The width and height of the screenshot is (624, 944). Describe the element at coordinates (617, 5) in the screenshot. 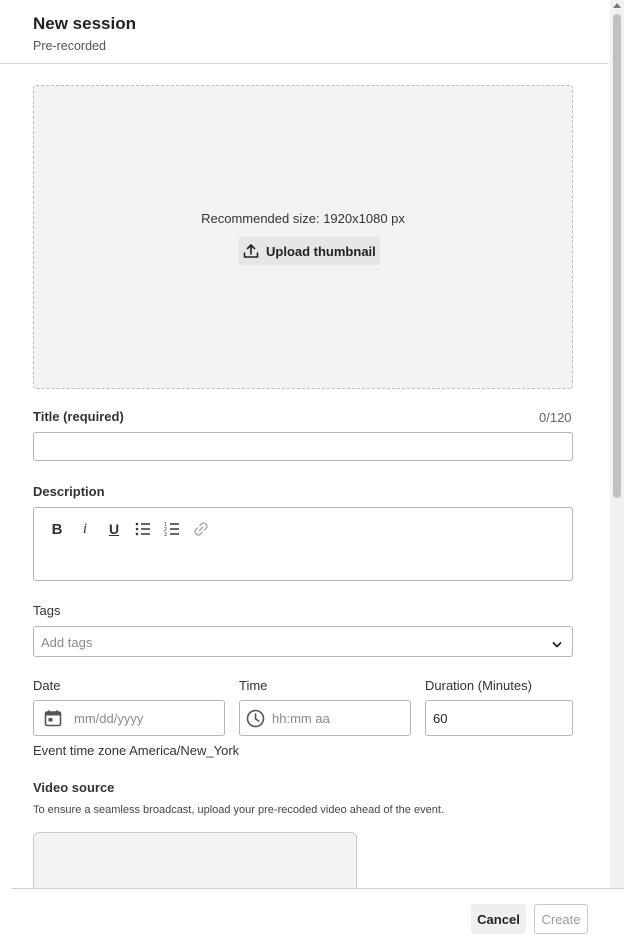

I see `scroll-up-arrow-icon` at that location.